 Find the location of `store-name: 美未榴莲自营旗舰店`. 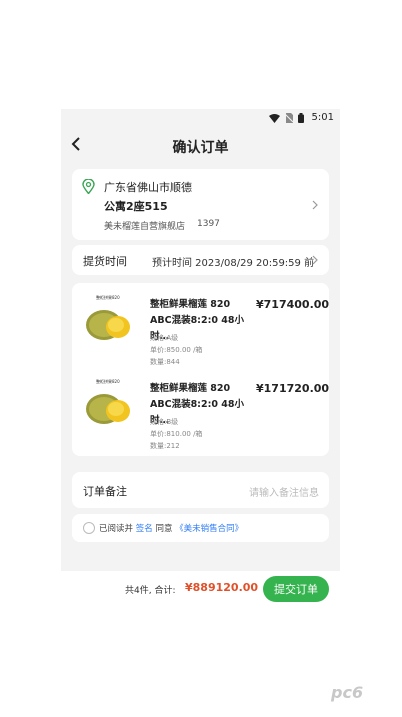

store-name: 美未榴莲自营旗舰店 is located at coordinates (145, 227).